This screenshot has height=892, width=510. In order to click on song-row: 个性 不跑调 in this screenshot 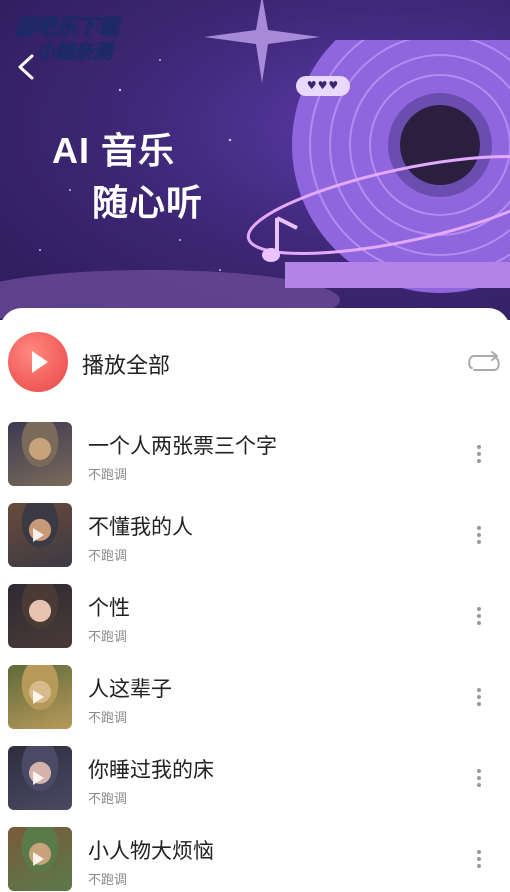, I will do `click(255, 622)`.